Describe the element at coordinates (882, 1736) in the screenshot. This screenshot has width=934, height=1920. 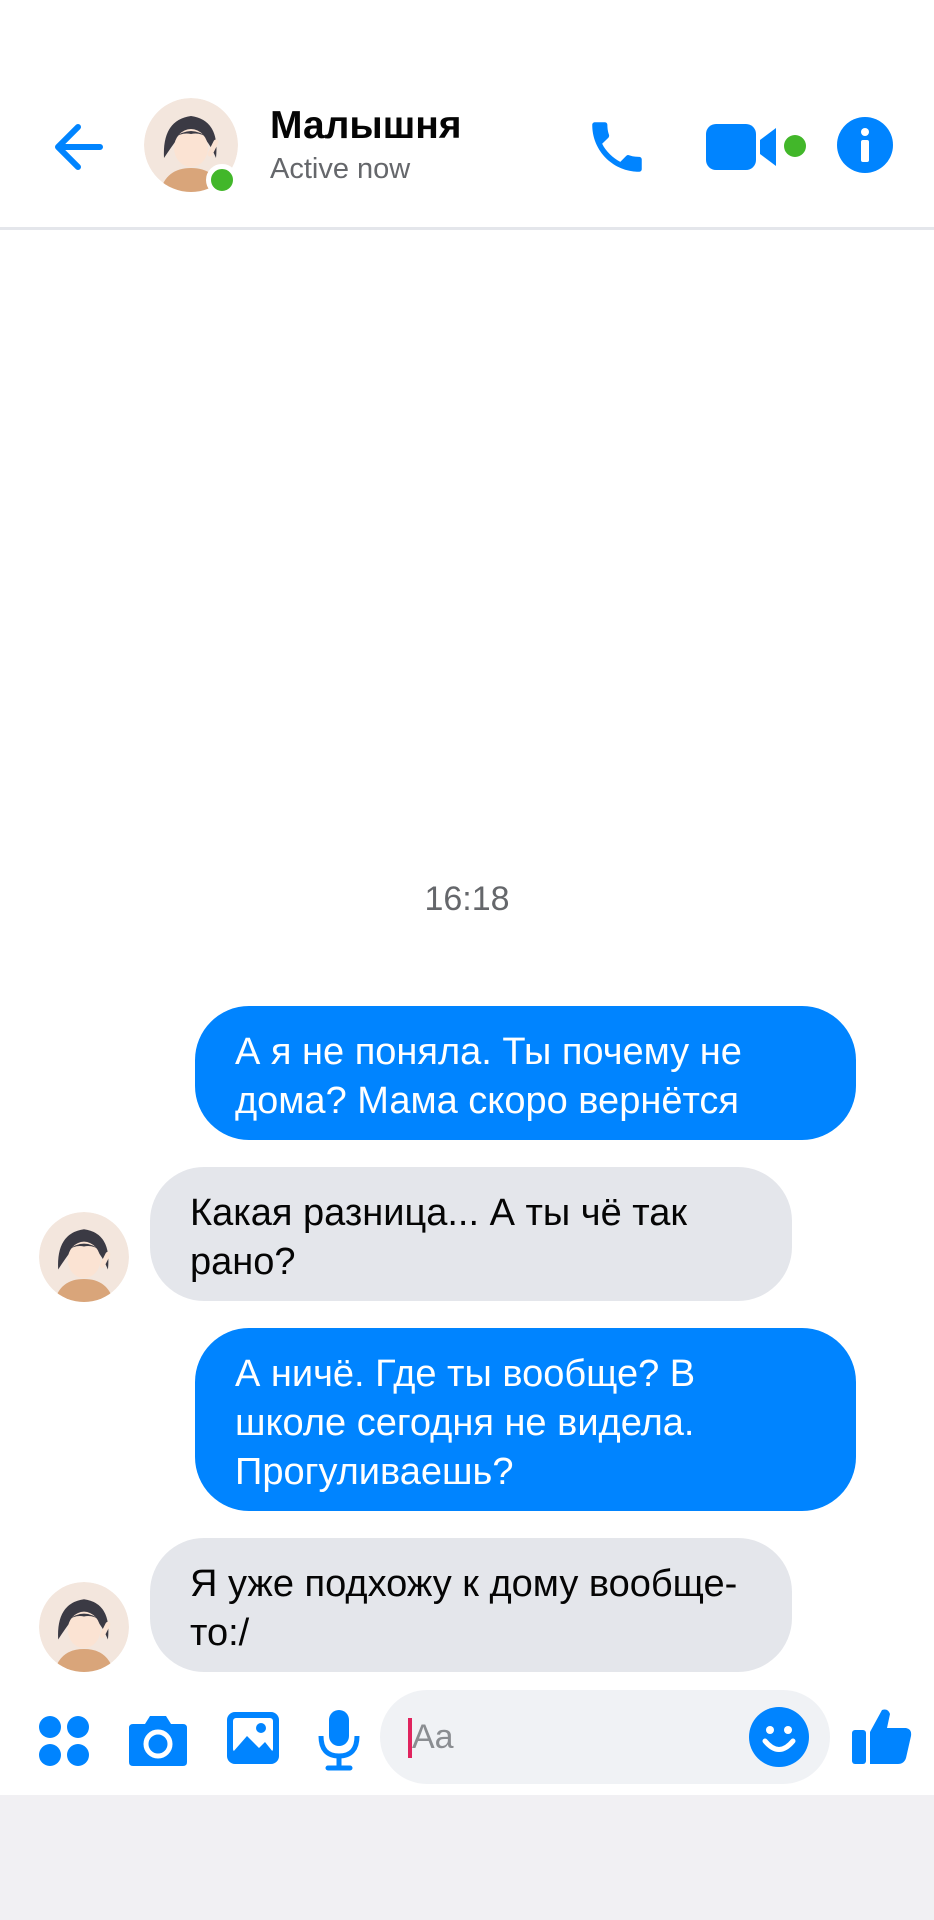
I see `thumbs-up-icon` at that location.